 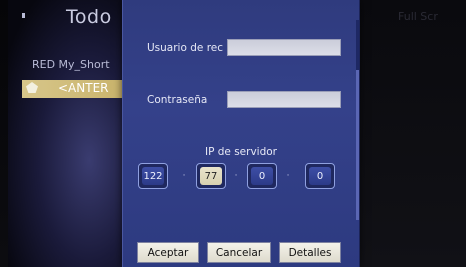 What do you see at coordinates (71, 64) in the screenshot?
I see `breadcrumb: RED My_Short` at bounding box center [71, 64].